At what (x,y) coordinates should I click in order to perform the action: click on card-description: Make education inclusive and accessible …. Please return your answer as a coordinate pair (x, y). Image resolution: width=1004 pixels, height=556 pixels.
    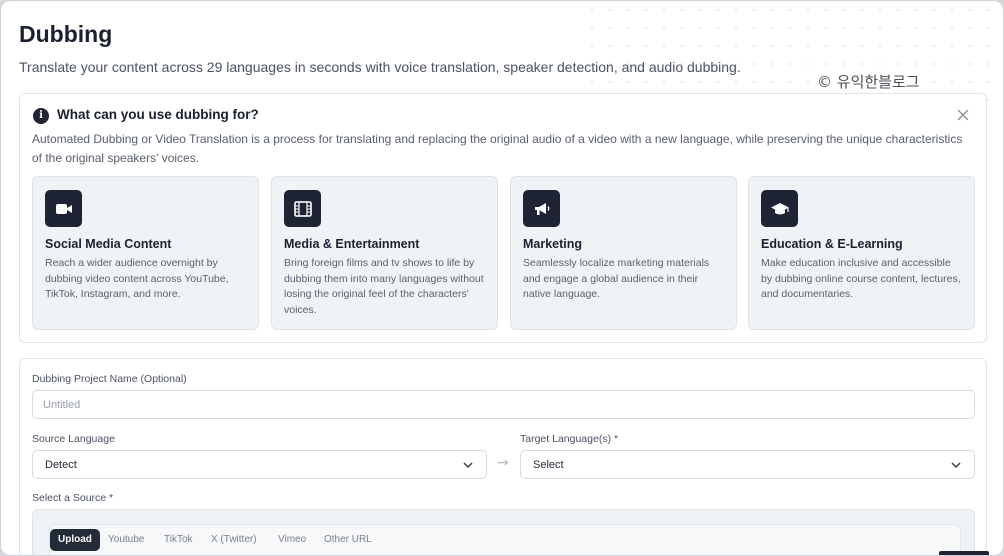
    Looking at the image, I should click on (861, 278).